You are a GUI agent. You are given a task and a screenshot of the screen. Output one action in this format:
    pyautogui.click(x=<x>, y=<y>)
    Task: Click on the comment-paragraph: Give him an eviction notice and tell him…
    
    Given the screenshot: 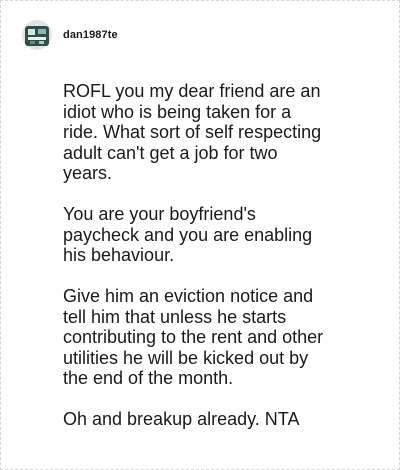 What is the action you would take?
    pyautogui.click(x=193, y=337)
    